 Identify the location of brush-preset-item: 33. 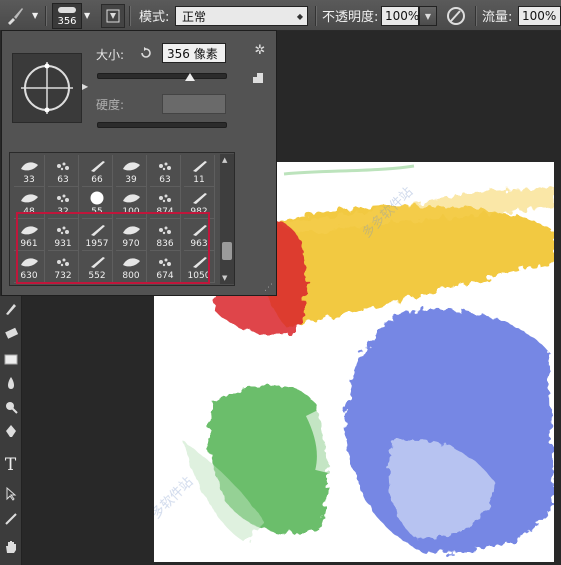
(29, 171).